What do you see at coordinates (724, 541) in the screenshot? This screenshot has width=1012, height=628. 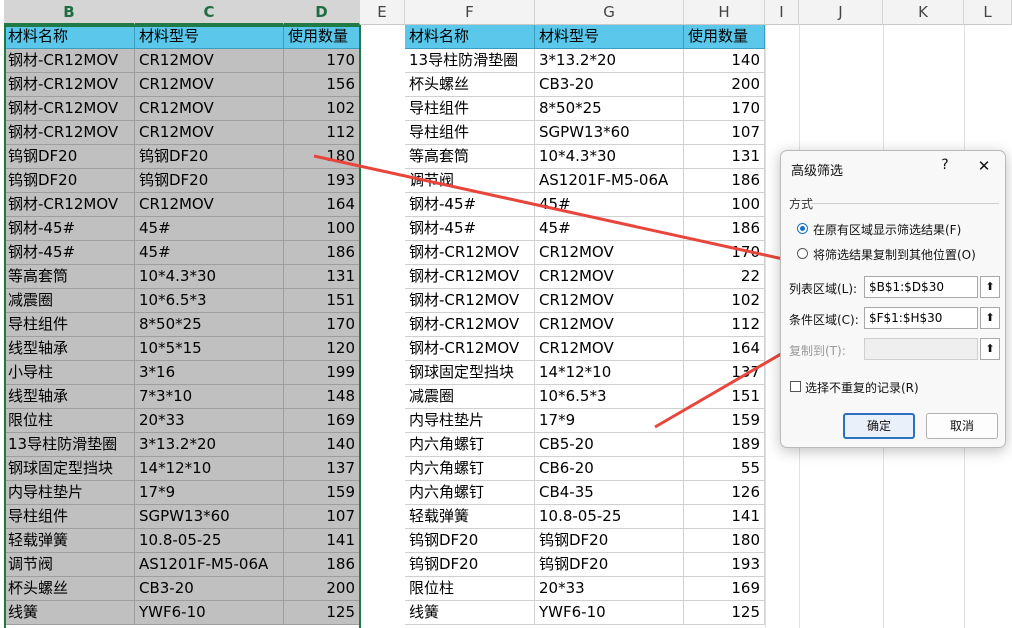 I see `table-cell: 180` at bounding box center [724, 541].